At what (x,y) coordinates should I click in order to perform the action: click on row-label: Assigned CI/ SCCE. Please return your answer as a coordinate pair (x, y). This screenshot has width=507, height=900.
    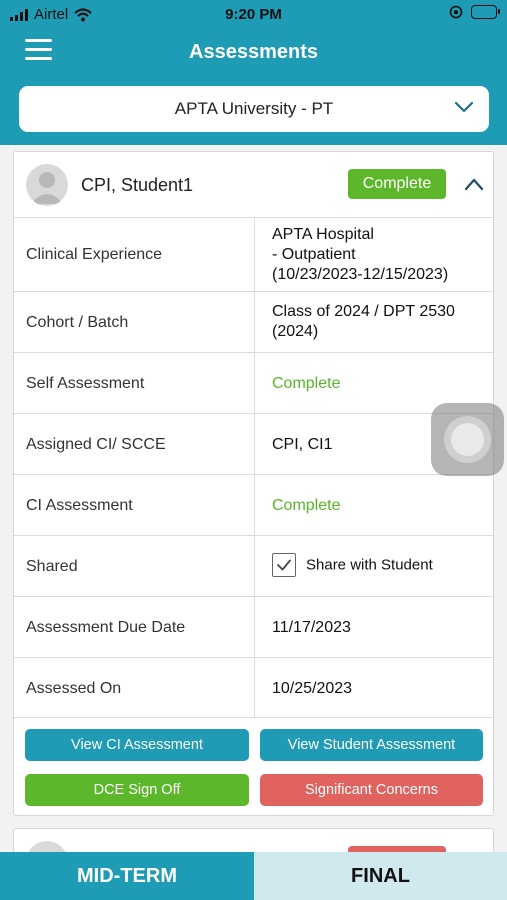
    Looking at the image, I should click on (96, 444).